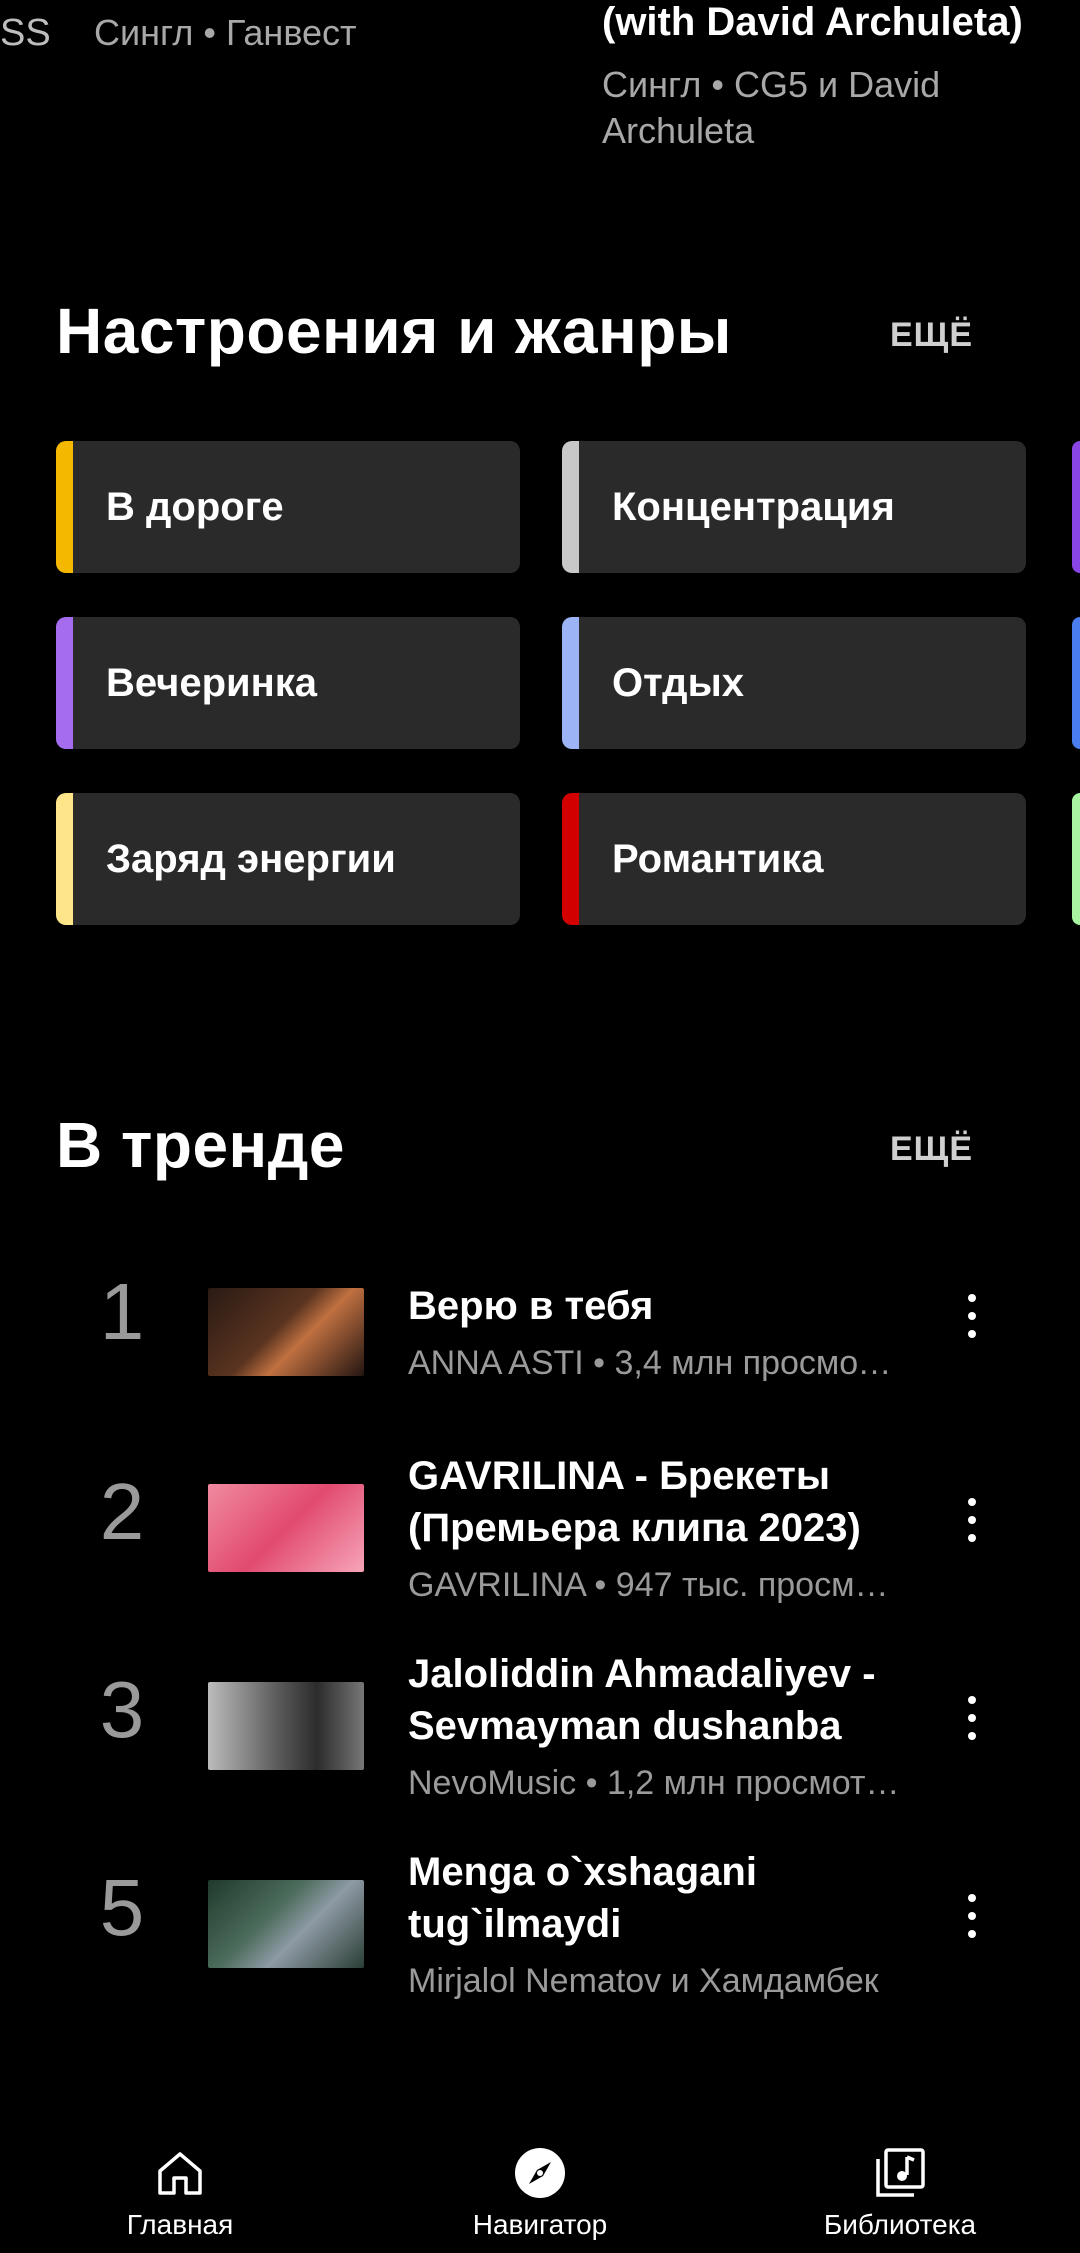 Image resolution: width=1080 pixels, height=2253 pixels. Describe the element at coordinates (654, 1363) in the screenshot. I see `track-subtitle: ANNA ASTI • 3,4 млн просмотров` at that location.